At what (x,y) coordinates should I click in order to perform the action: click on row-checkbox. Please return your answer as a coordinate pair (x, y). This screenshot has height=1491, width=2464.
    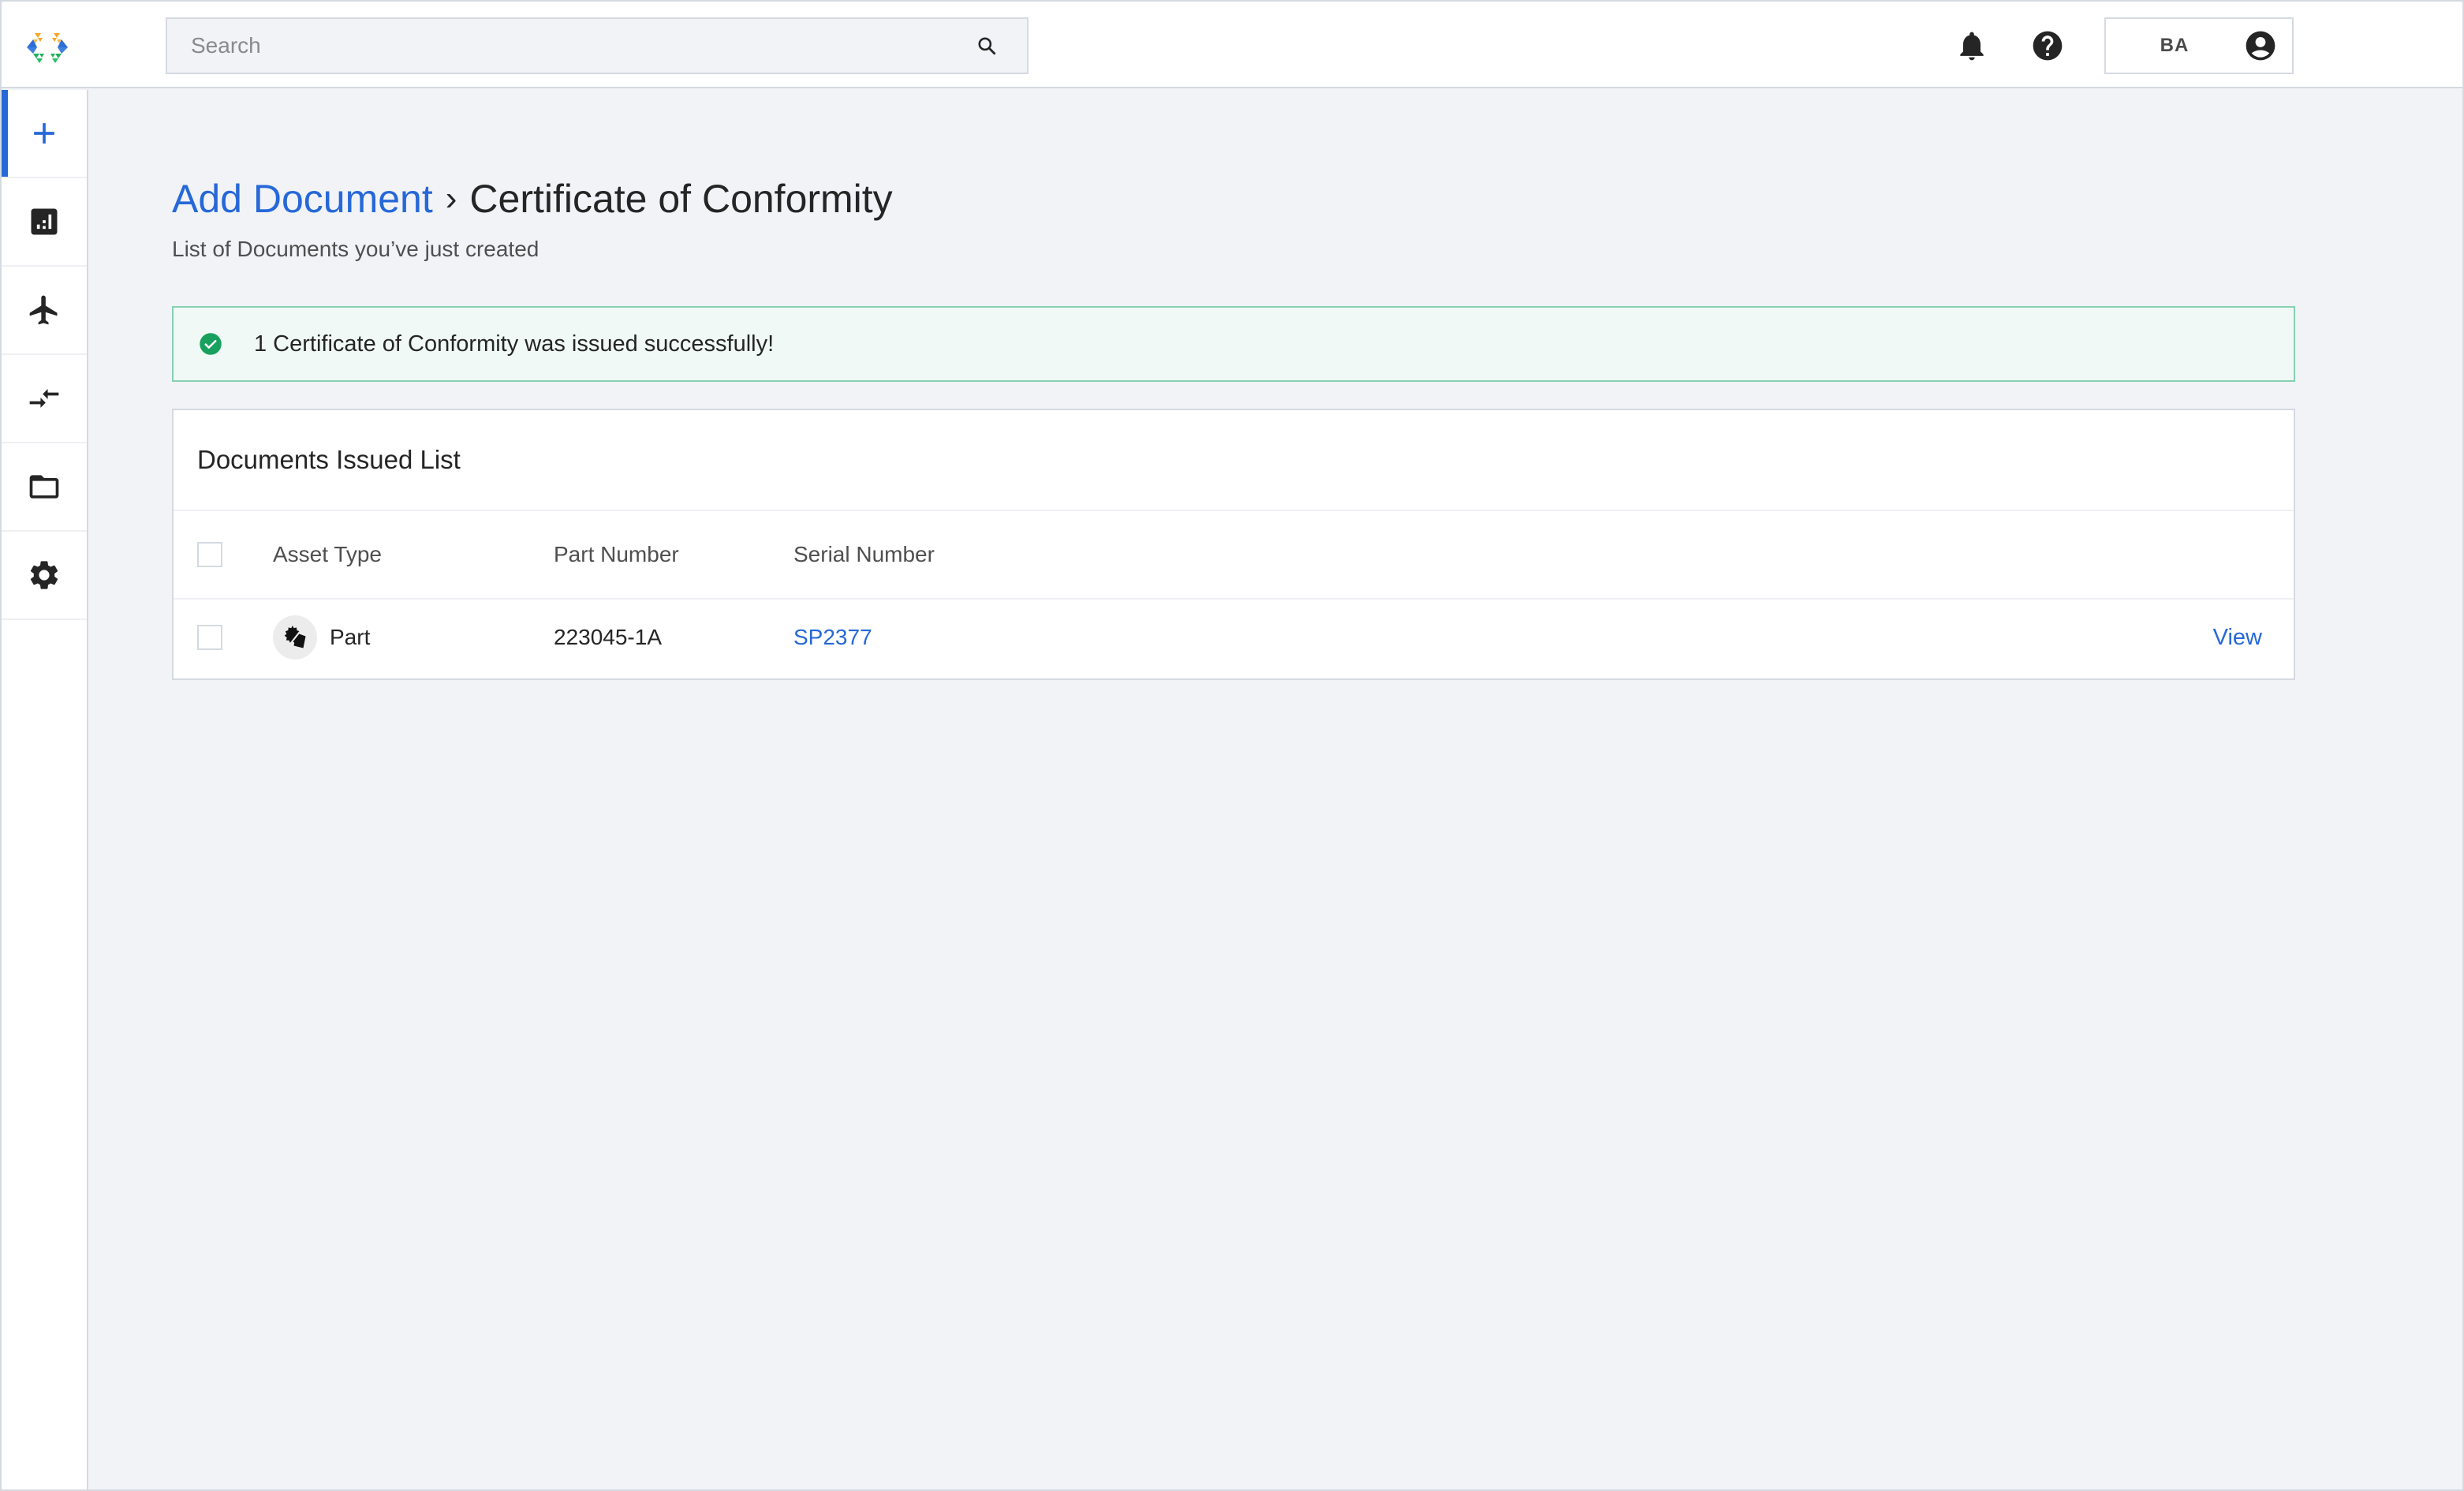
    Looking at the image, I should click on (209, 637).